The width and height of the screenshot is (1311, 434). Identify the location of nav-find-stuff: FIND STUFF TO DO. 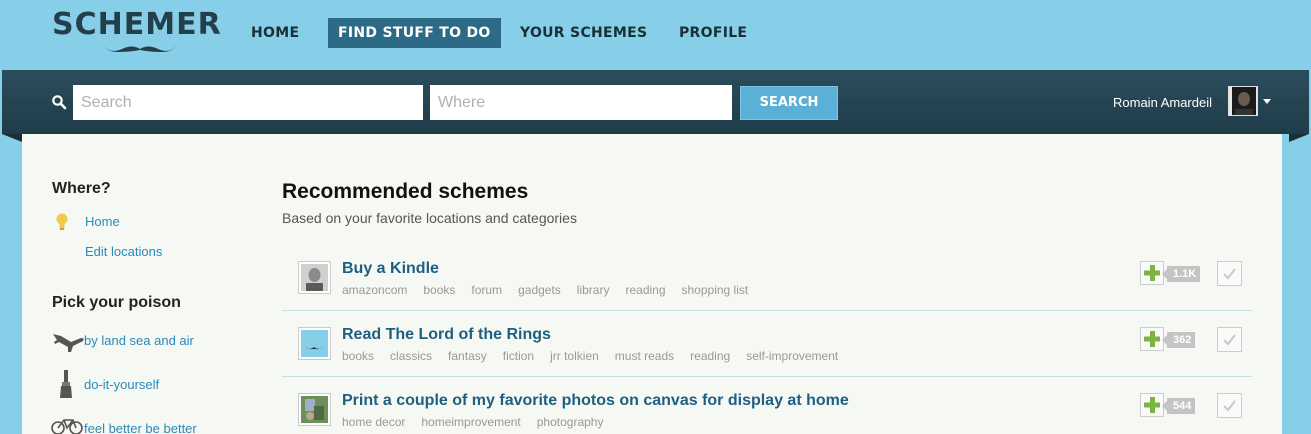
(414, 33).